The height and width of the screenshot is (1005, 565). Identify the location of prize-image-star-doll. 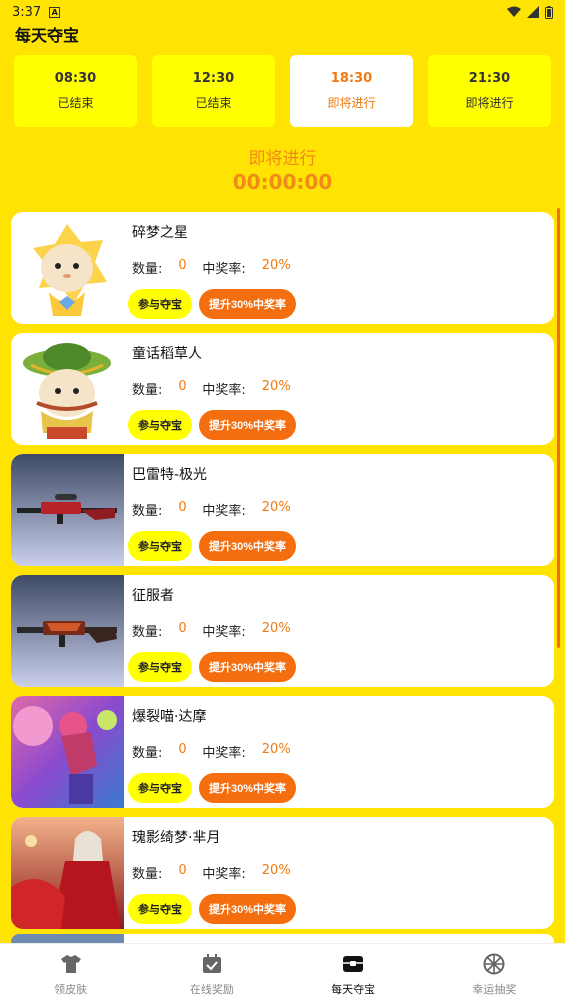
(67, 268).